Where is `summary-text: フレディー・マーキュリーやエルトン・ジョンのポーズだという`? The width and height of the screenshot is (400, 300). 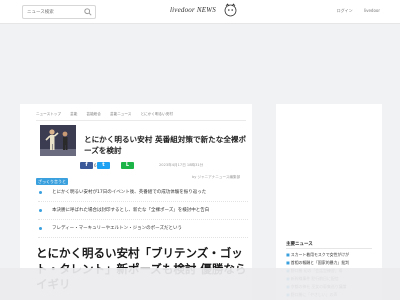
summary-text: フレディー・マーキュリーやエルトン・ジョンのポーズだという is located at coordinates (117, 228).